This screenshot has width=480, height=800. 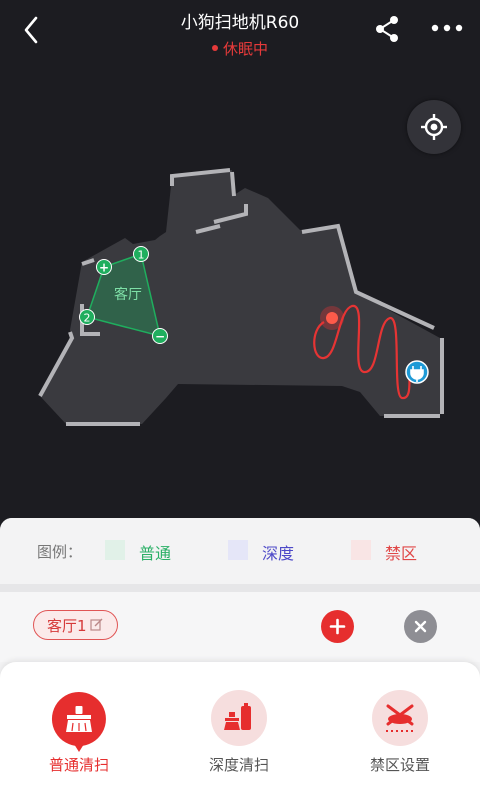 I want to click on legend-text-normal: 普通, so click(x=155, y=553).